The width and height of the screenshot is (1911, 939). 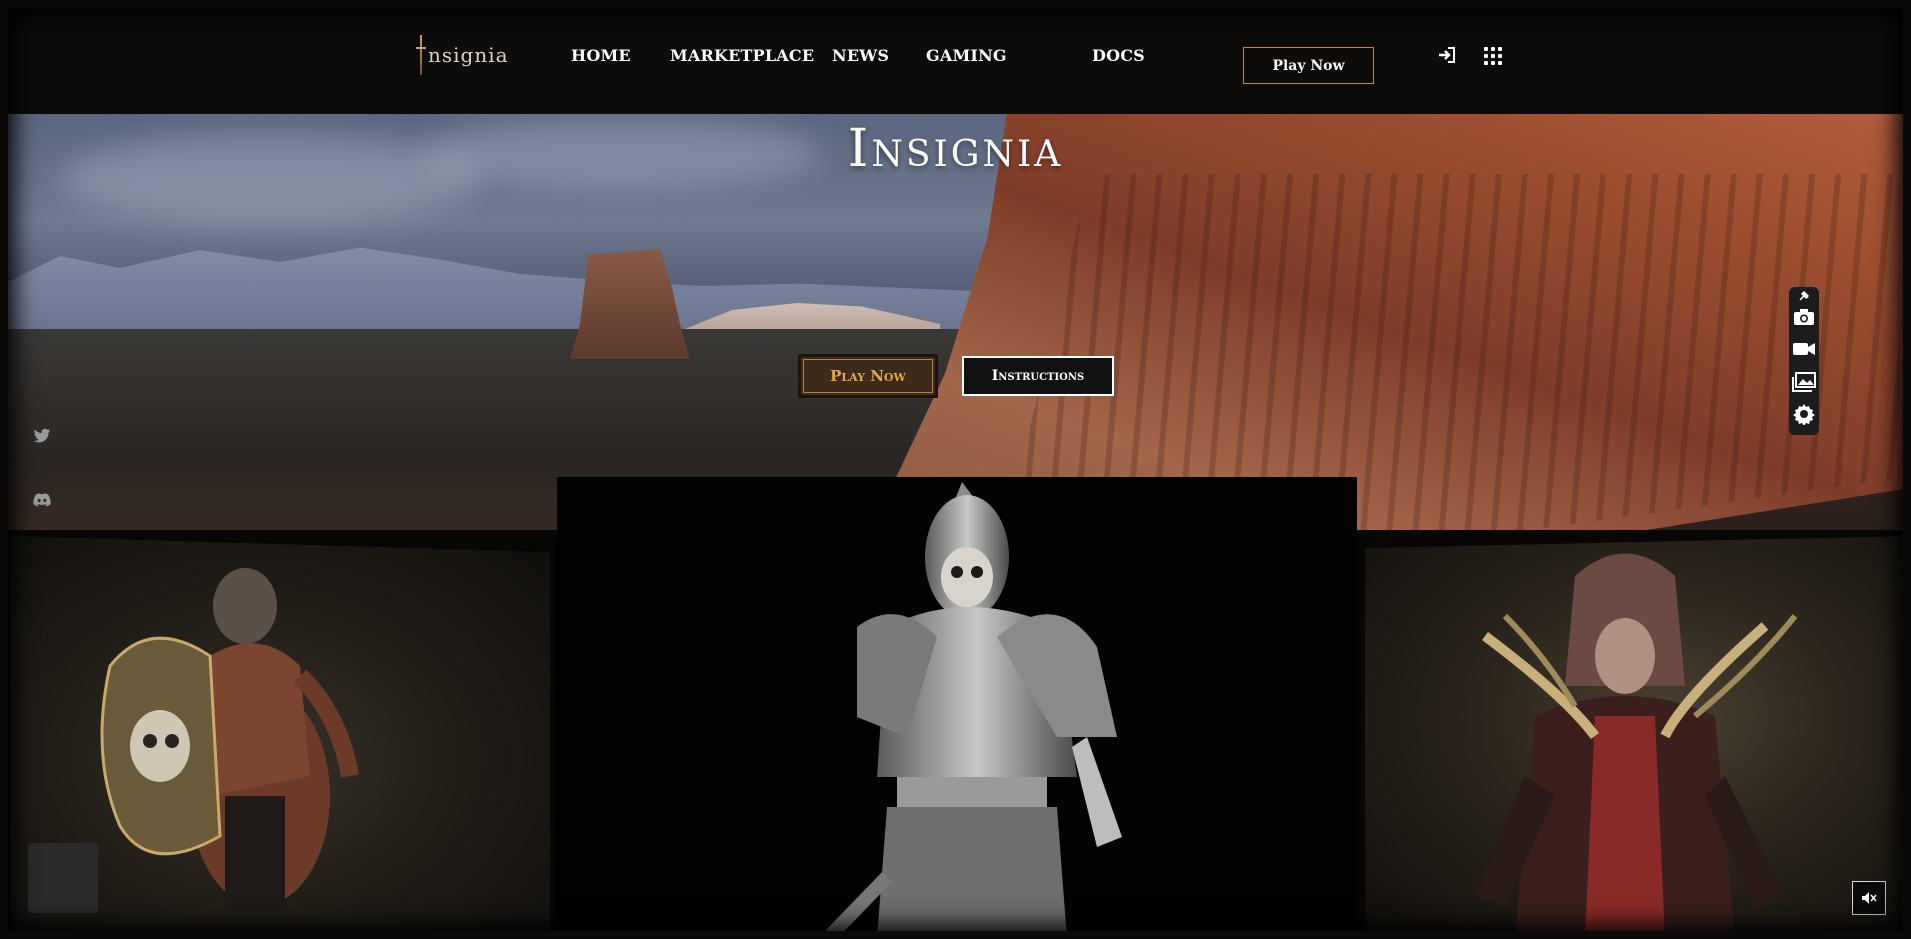 I want to click on pin-icon, so click(x=1804, y=296).